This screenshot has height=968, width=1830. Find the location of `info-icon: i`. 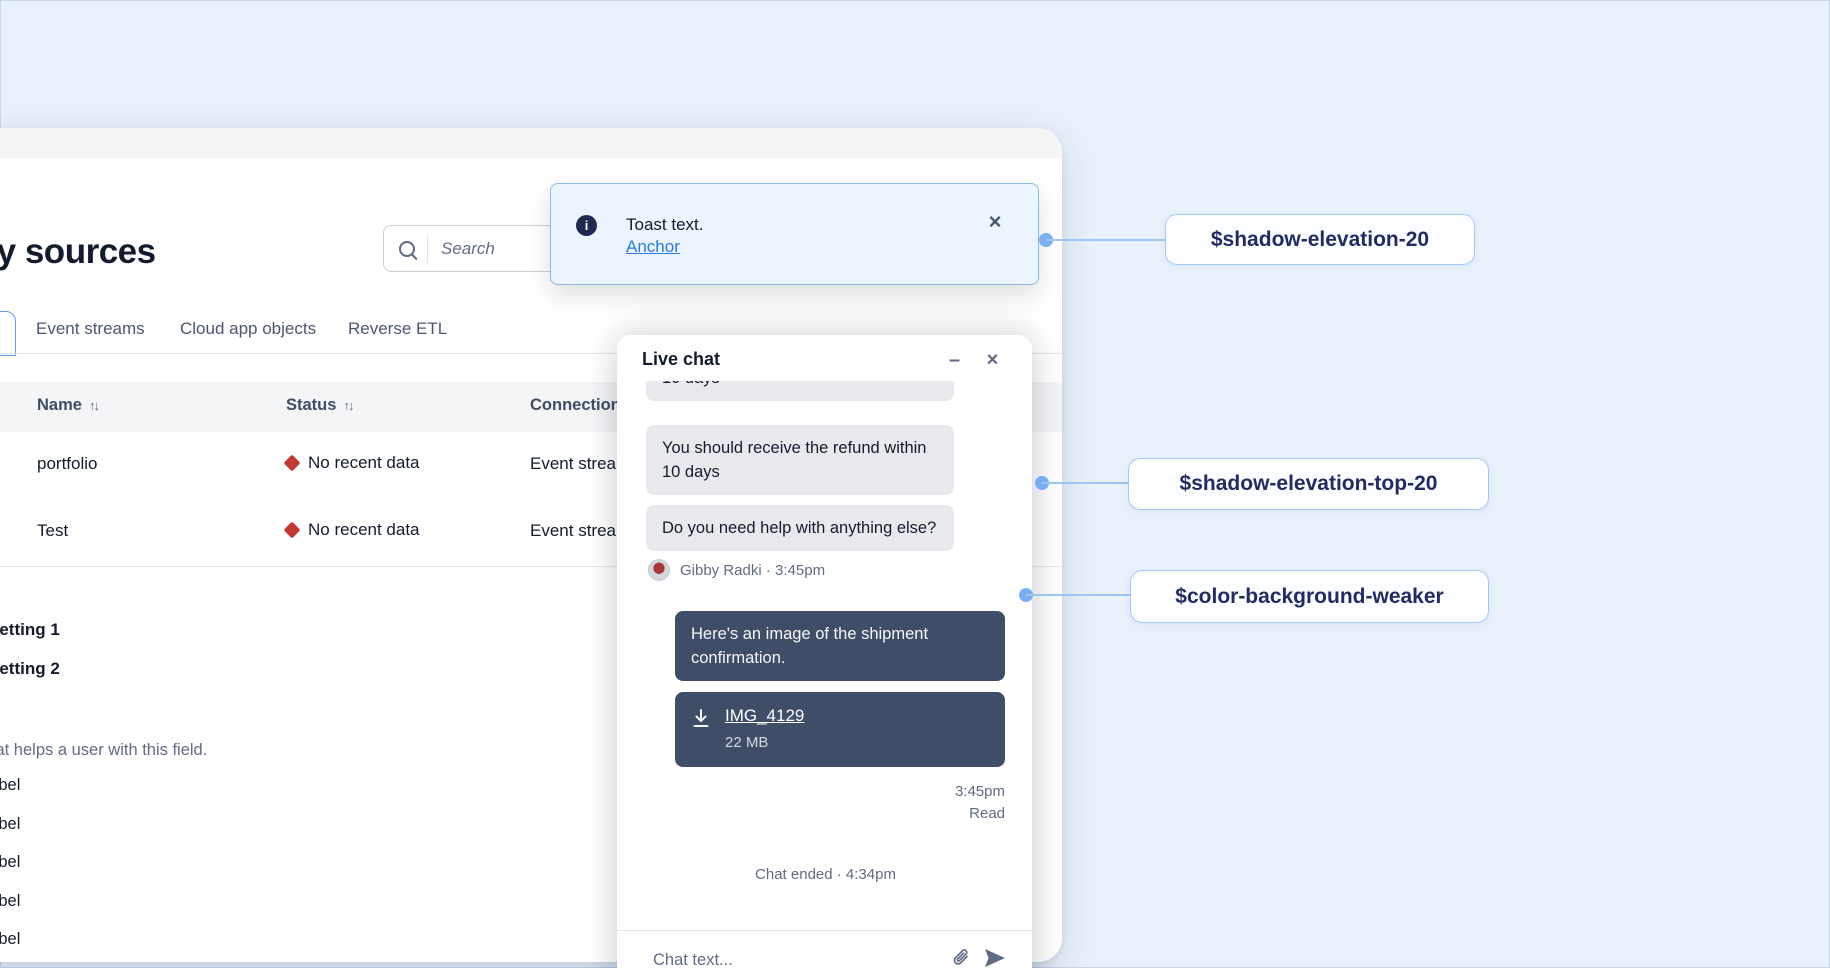

info-icon: i is located at coordinates (586, 225).